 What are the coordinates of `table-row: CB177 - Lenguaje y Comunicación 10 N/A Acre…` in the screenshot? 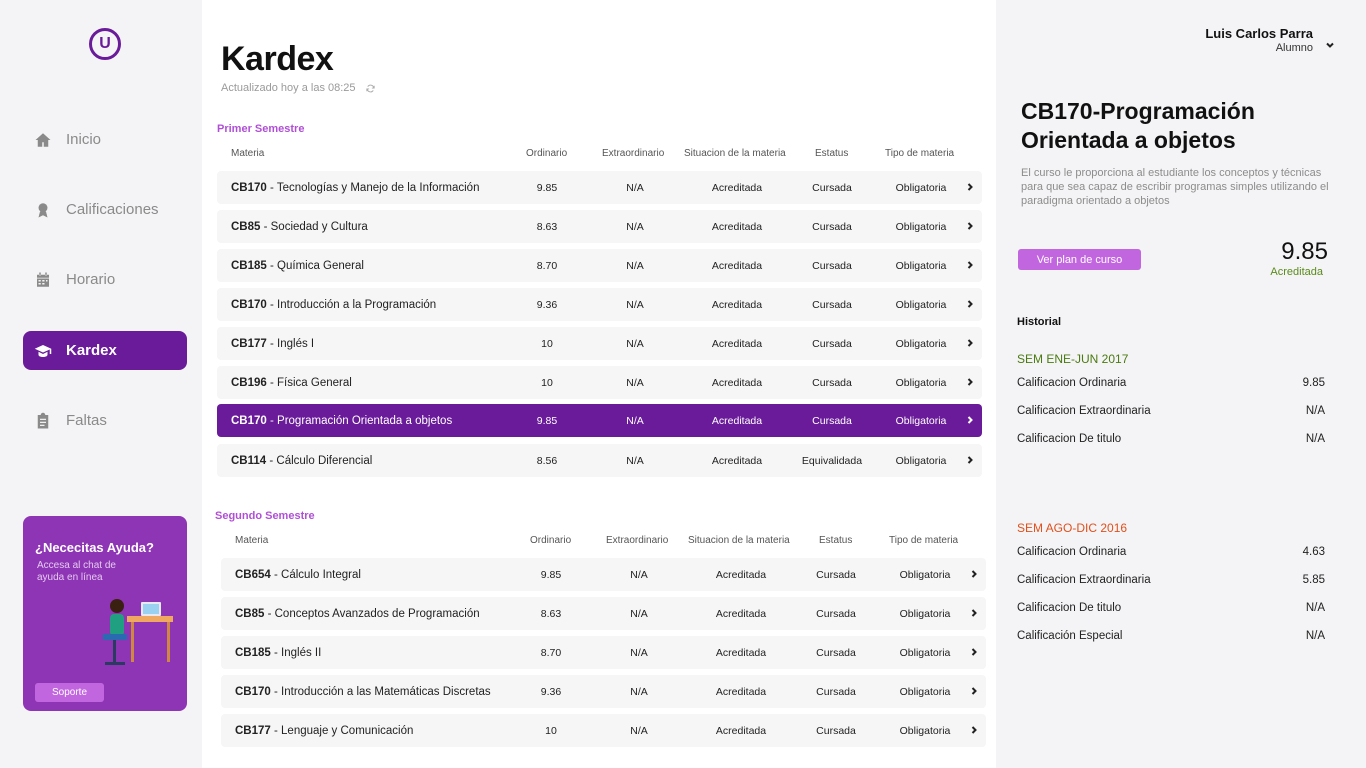 It's located at (603, 730).